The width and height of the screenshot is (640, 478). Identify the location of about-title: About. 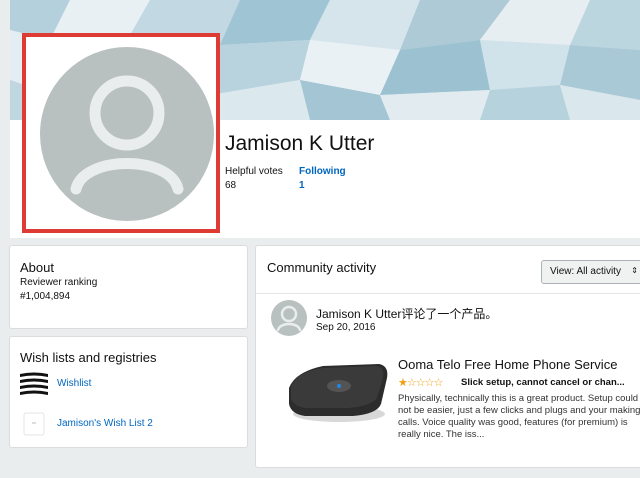
(37, 267).